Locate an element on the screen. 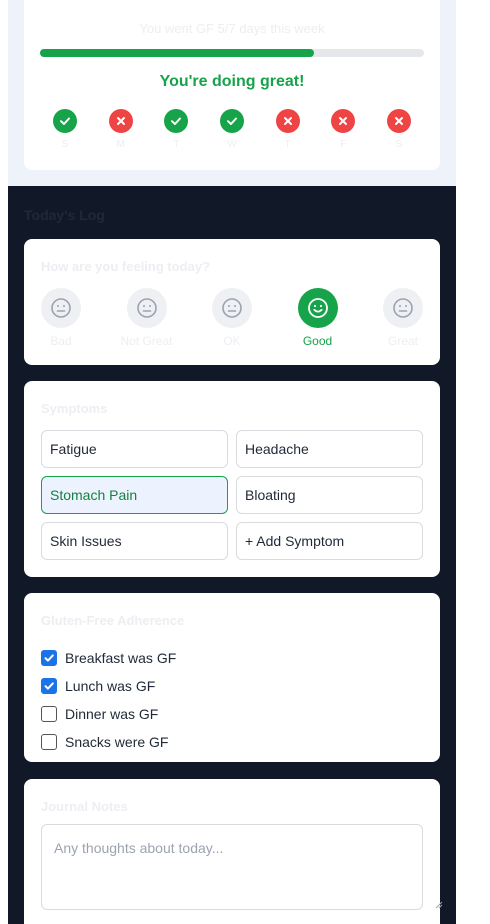 This screenshot has width=490, height=924. encouragement-text: You're doing great! is located at coordinates (232, 81).